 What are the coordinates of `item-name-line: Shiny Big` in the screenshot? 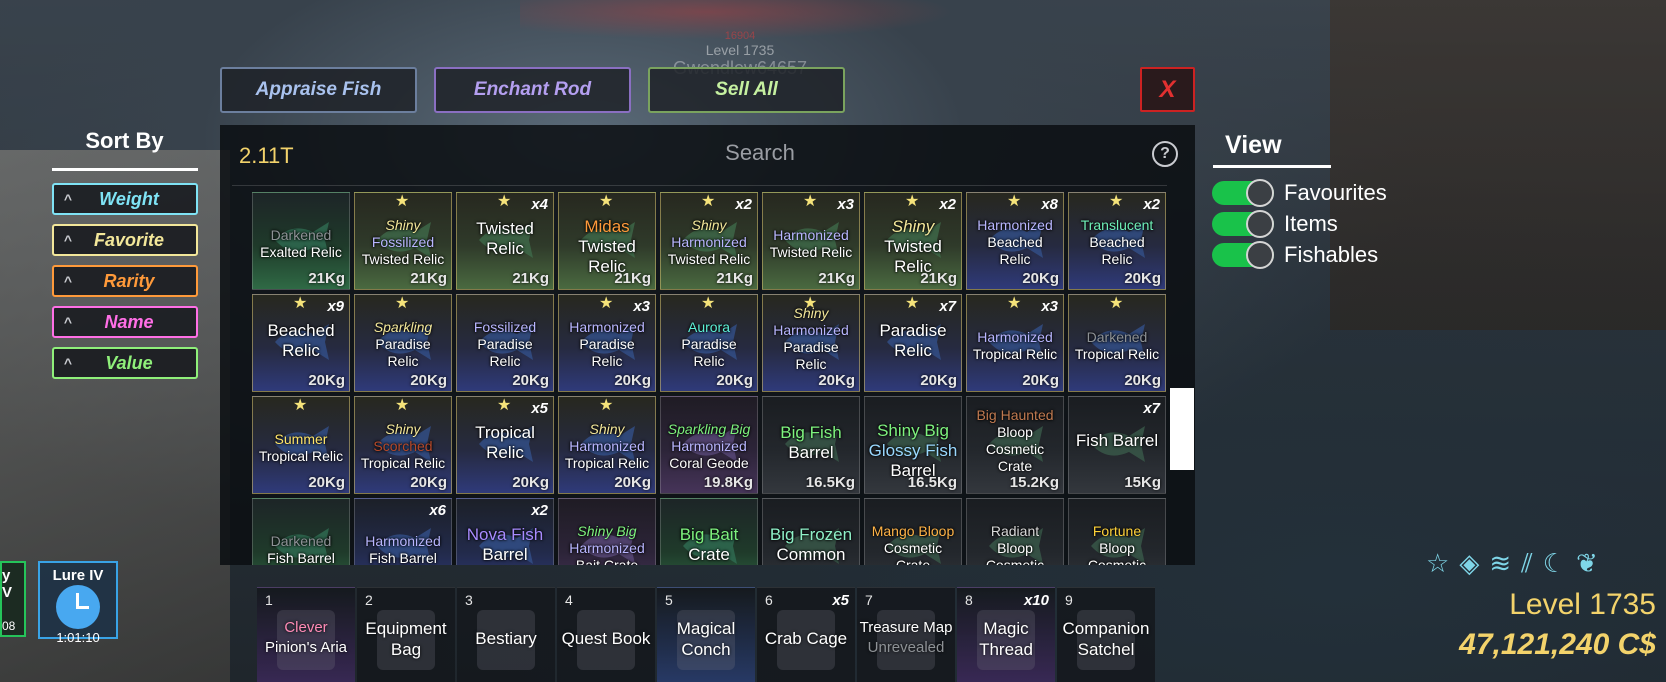 It's located at (913, 430).